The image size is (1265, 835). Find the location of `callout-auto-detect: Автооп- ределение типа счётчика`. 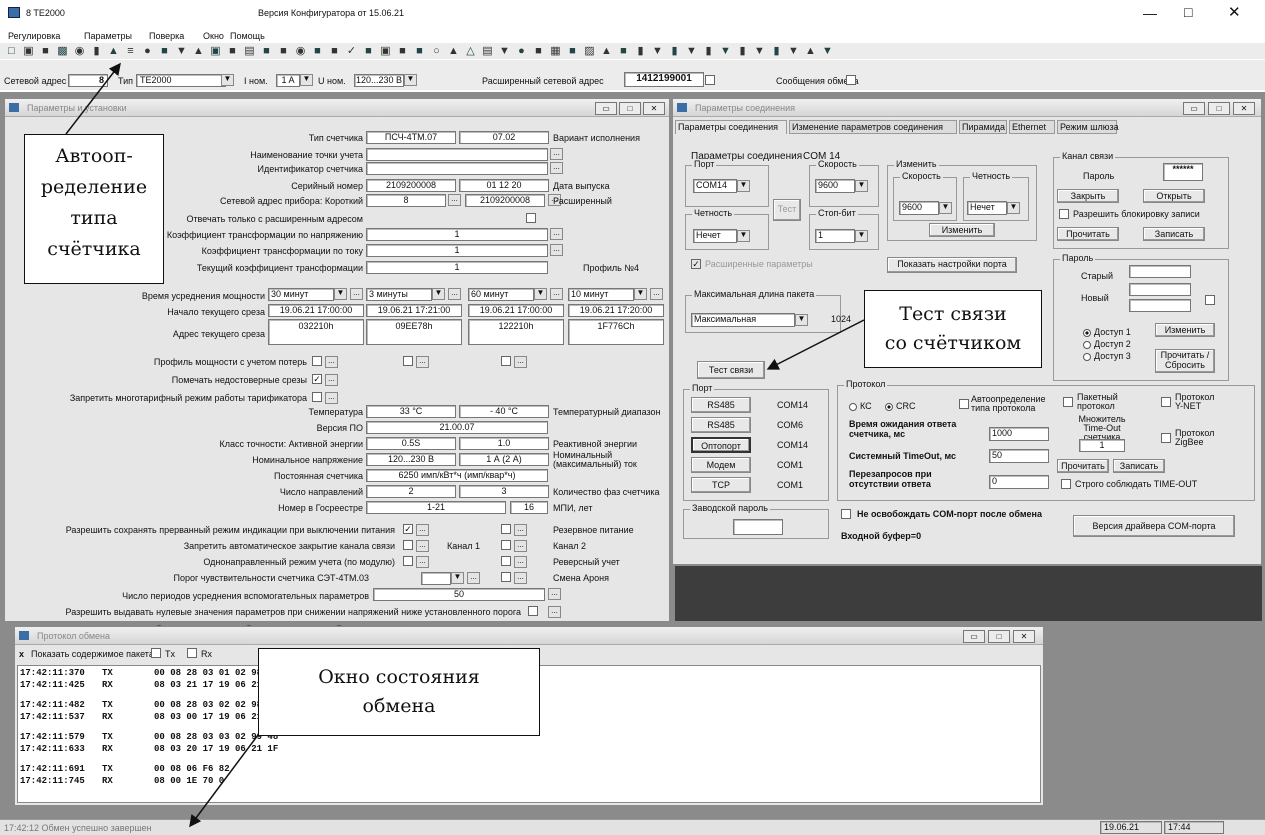

callout-auto-detect: Автооп- ределение типа счётчика is located at coordinates (94, 209).